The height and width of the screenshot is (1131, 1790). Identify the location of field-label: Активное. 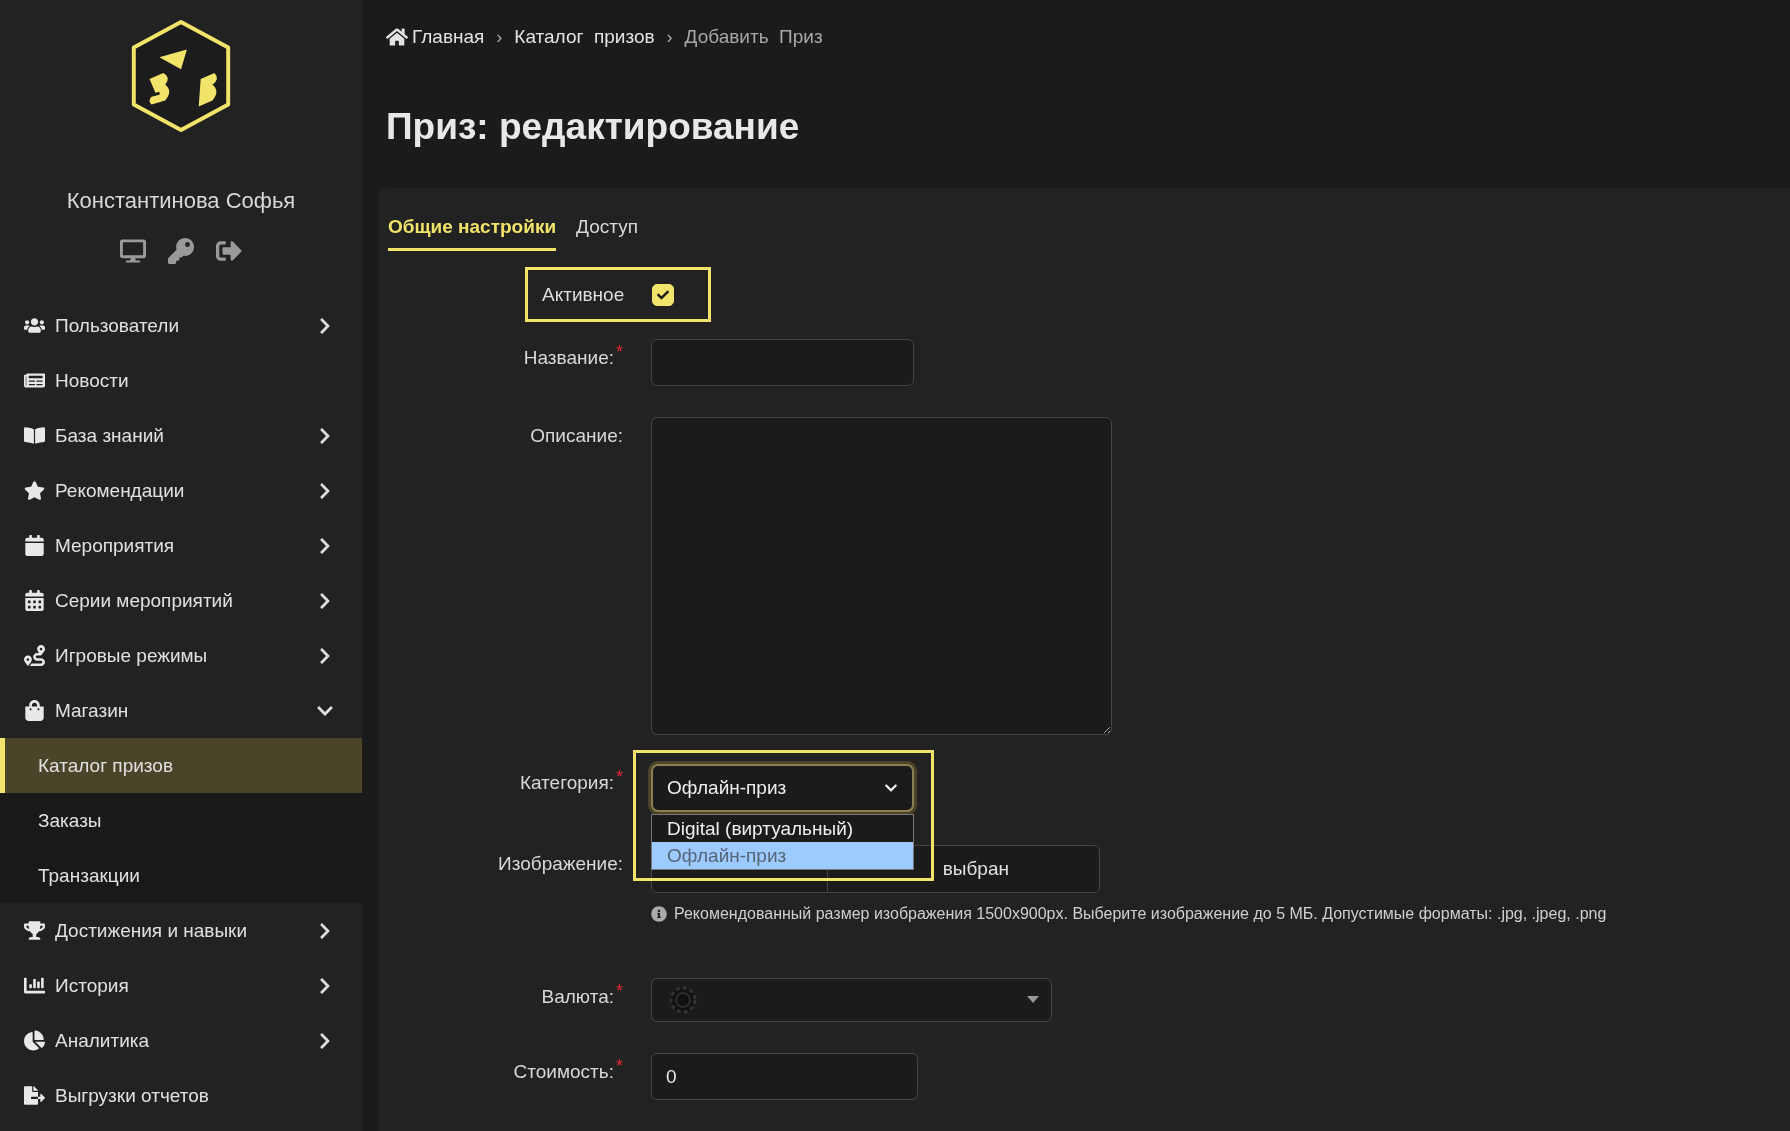
(583, 294).